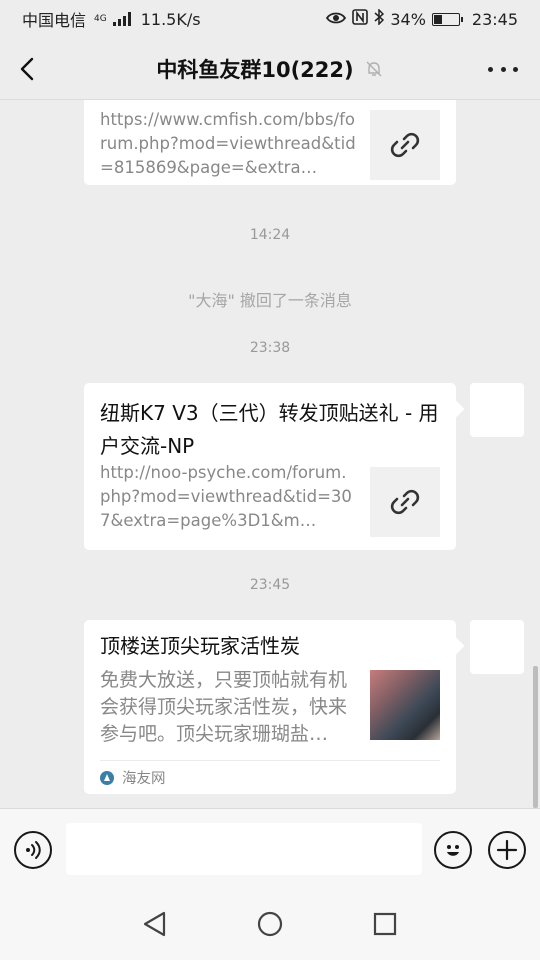 This screenshot has height=960, width=540. I want to click on input-bar, so click(270, 849).